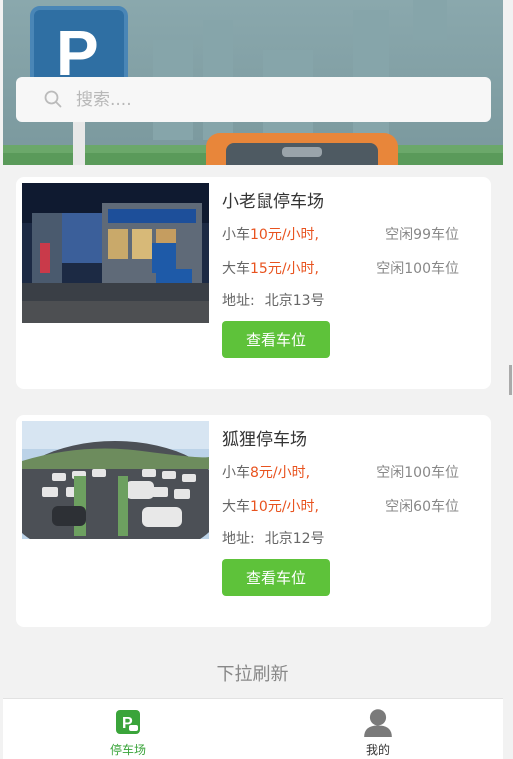 This screenshot has height=759, width=513. What do you see at coordinates (270, 507) in the screenshot?
I see `large-car-rate: 大车10元/小时,` at bounding box center [270, 507].